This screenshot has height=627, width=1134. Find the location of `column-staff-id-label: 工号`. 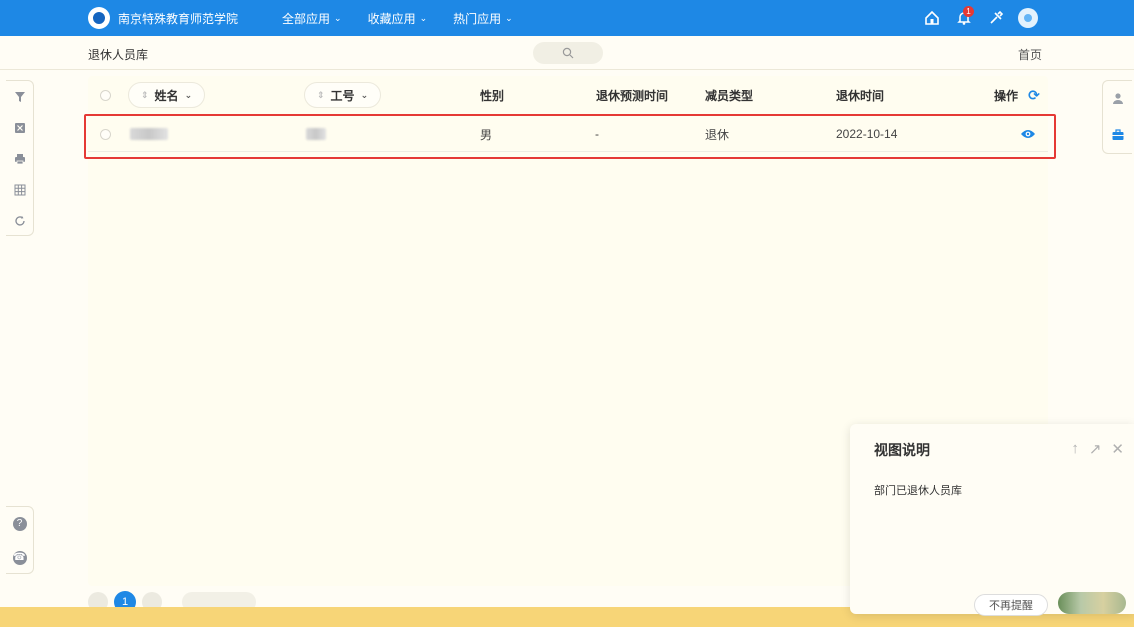

column-staff-id-label: 工号 is located at coordinates (342, 95).